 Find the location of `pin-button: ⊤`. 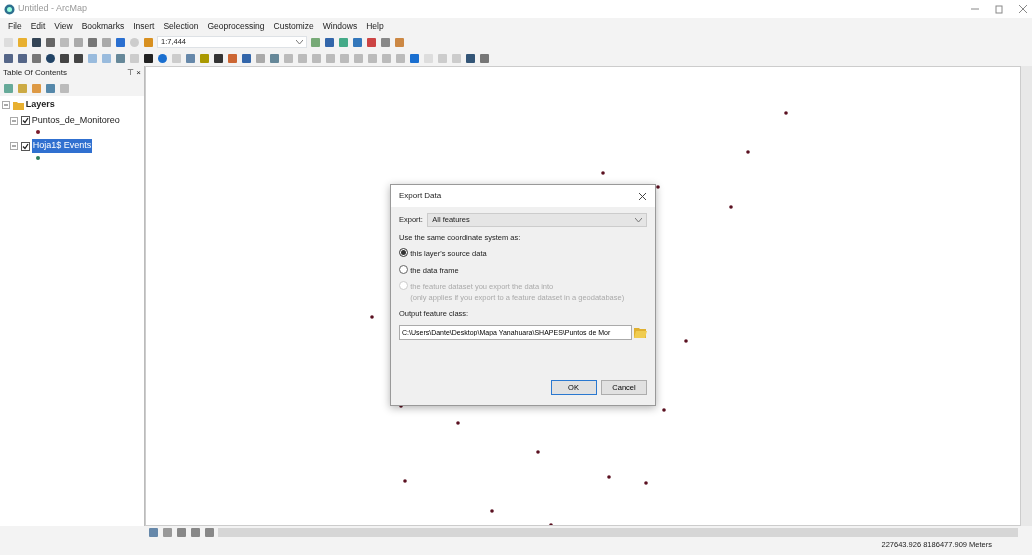

pin-button: ⊤ is located at coordinates (131, 73).